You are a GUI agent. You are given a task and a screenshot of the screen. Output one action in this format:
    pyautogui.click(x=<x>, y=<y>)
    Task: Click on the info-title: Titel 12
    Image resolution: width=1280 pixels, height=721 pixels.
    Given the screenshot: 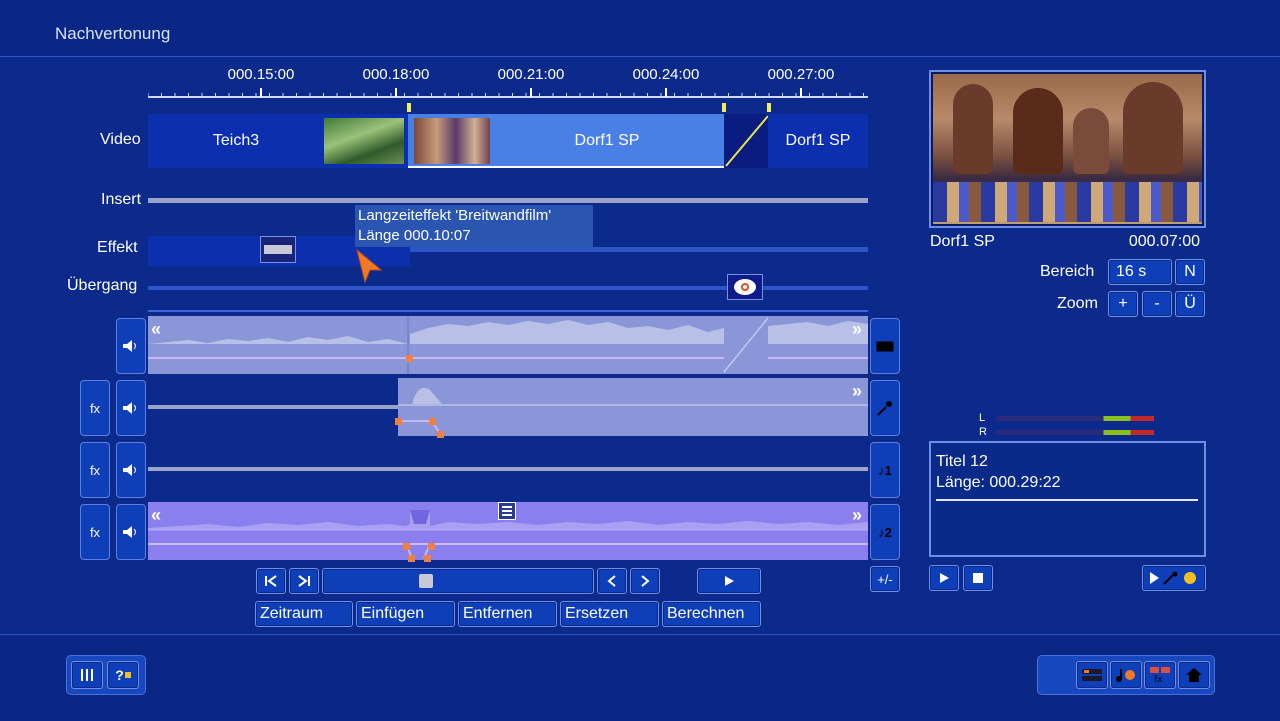 What is the action you would take?
    pyautogui.click(x=962, y=461)
    